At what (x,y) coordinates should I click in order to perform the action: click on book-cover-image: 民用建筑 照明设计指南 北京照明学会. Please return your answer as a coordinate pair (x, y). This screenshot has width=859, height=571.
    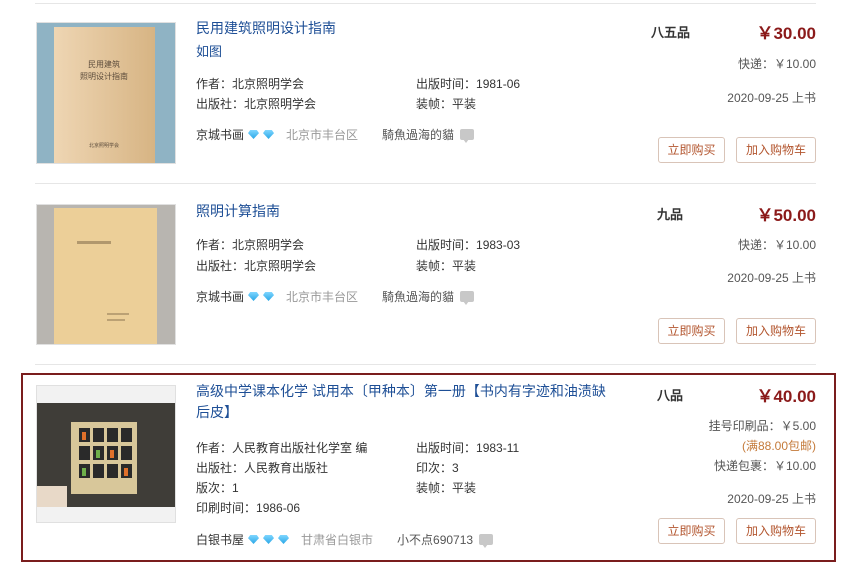
    Looking at the image, I should click on (106, 93).